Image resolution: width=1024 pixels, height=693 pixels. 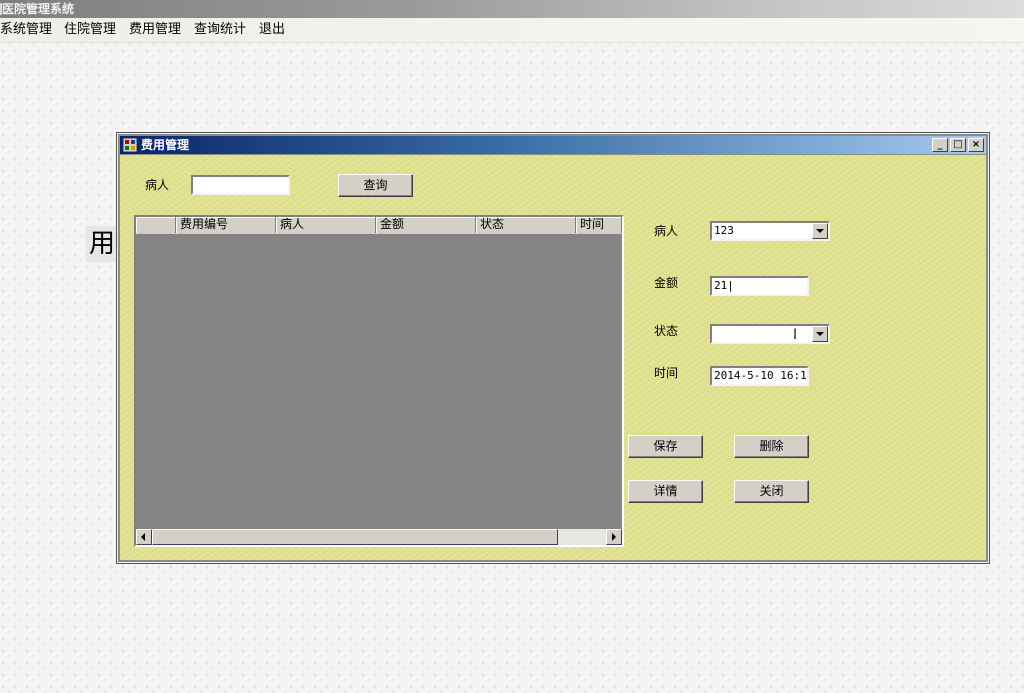 I want to click on amount-label: 金额, so click(x=666, y=283).